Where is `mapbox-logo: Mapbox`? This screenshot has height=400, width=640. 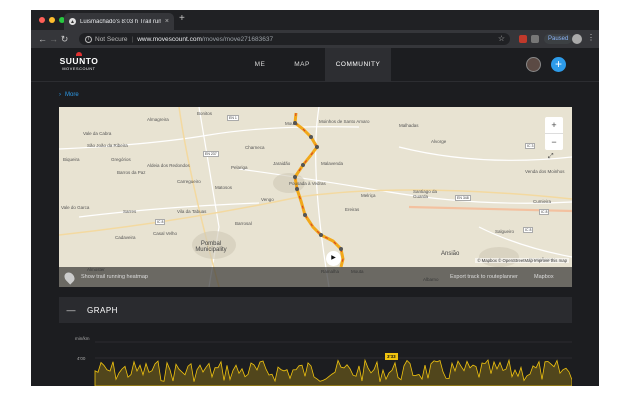
mapbox-logo: Mapbox is located at coordinates (544, 277).